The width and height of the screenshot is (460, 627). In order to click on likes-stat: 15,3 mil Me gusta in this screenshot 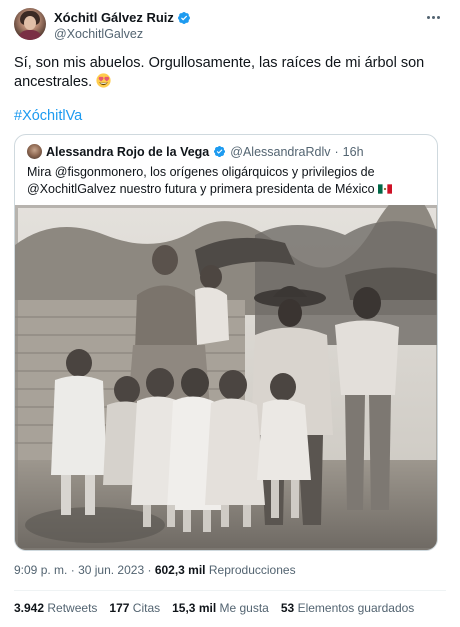, I will do `click(220, 608)`.